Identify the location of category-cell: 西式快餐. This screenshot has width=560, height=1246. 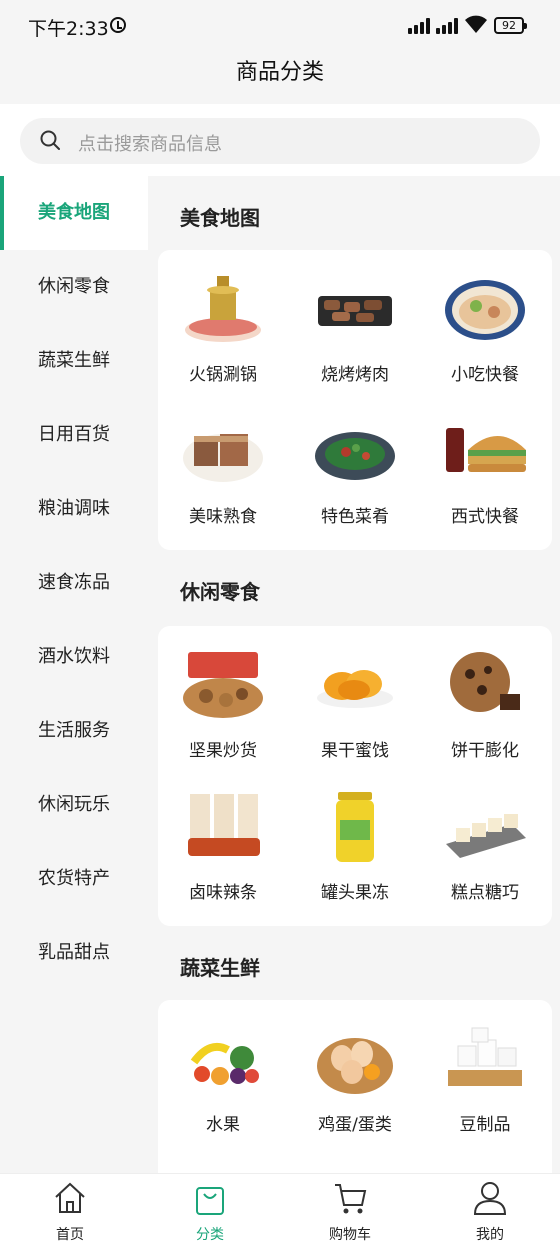
(485, 470).